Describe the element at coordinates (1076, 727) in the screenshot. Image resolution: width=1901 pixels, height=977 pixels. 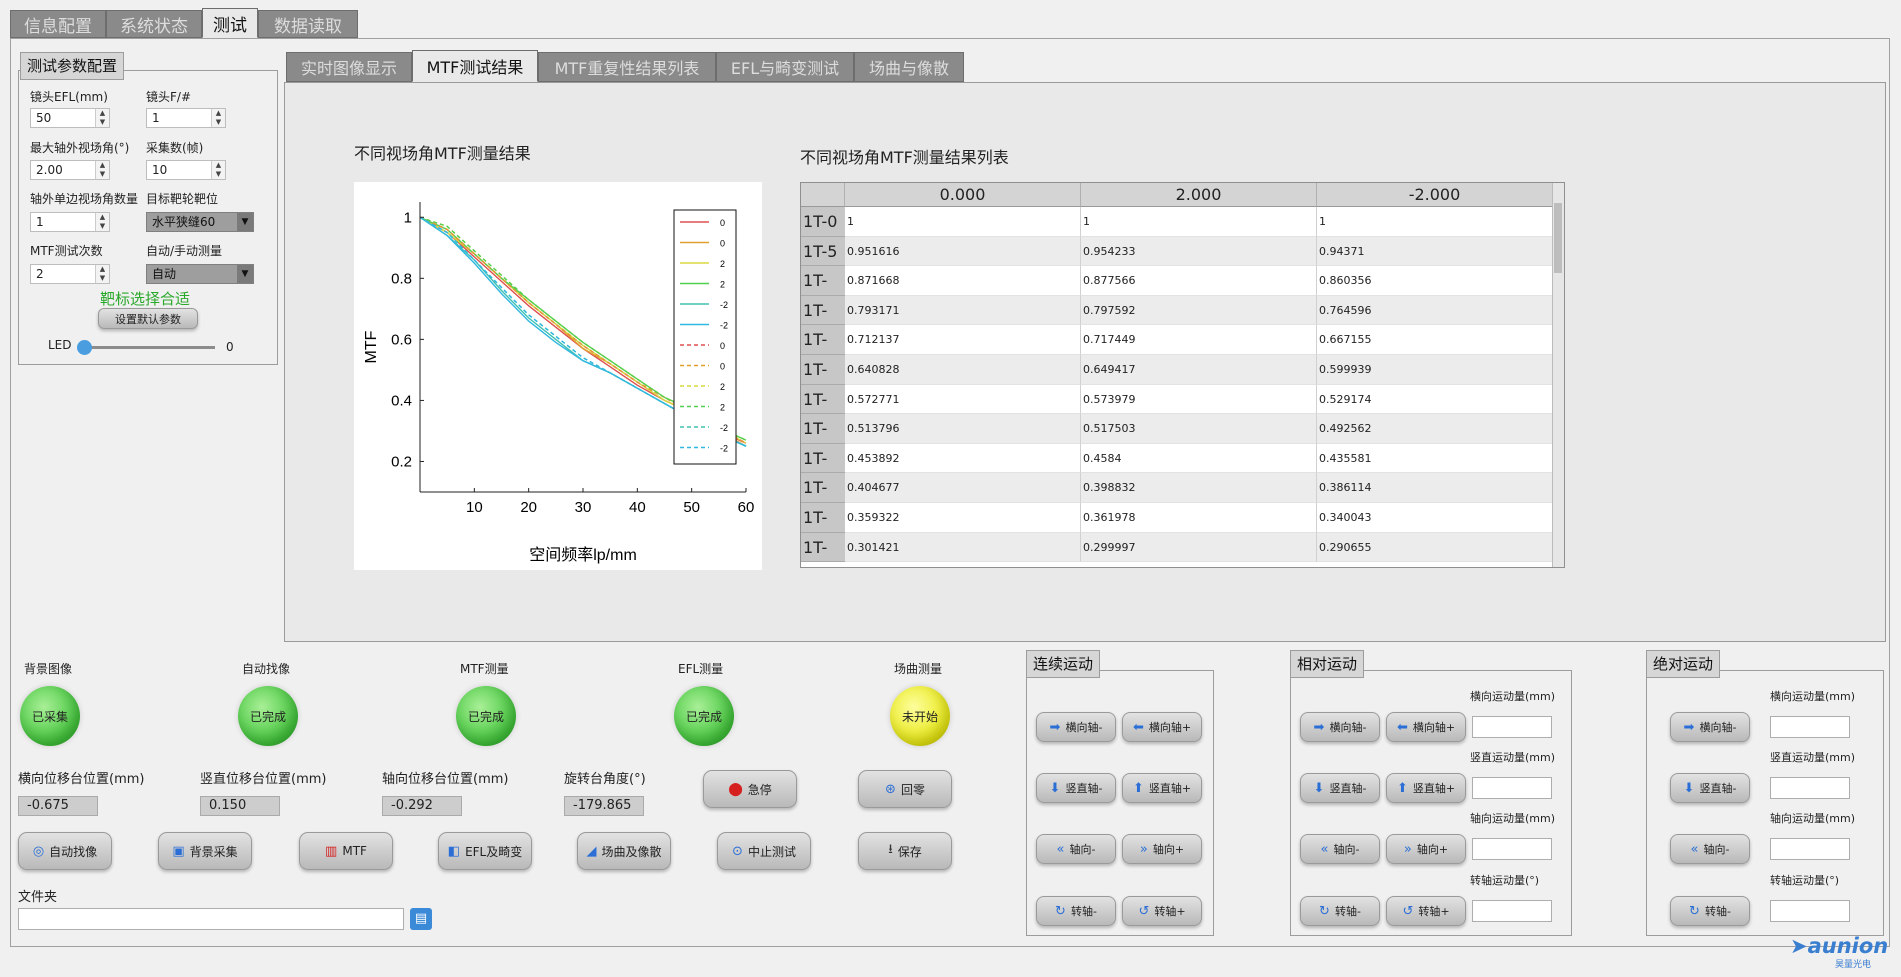
I see `continuous-h-minus-button: ➡ 横向轴-` at that location.